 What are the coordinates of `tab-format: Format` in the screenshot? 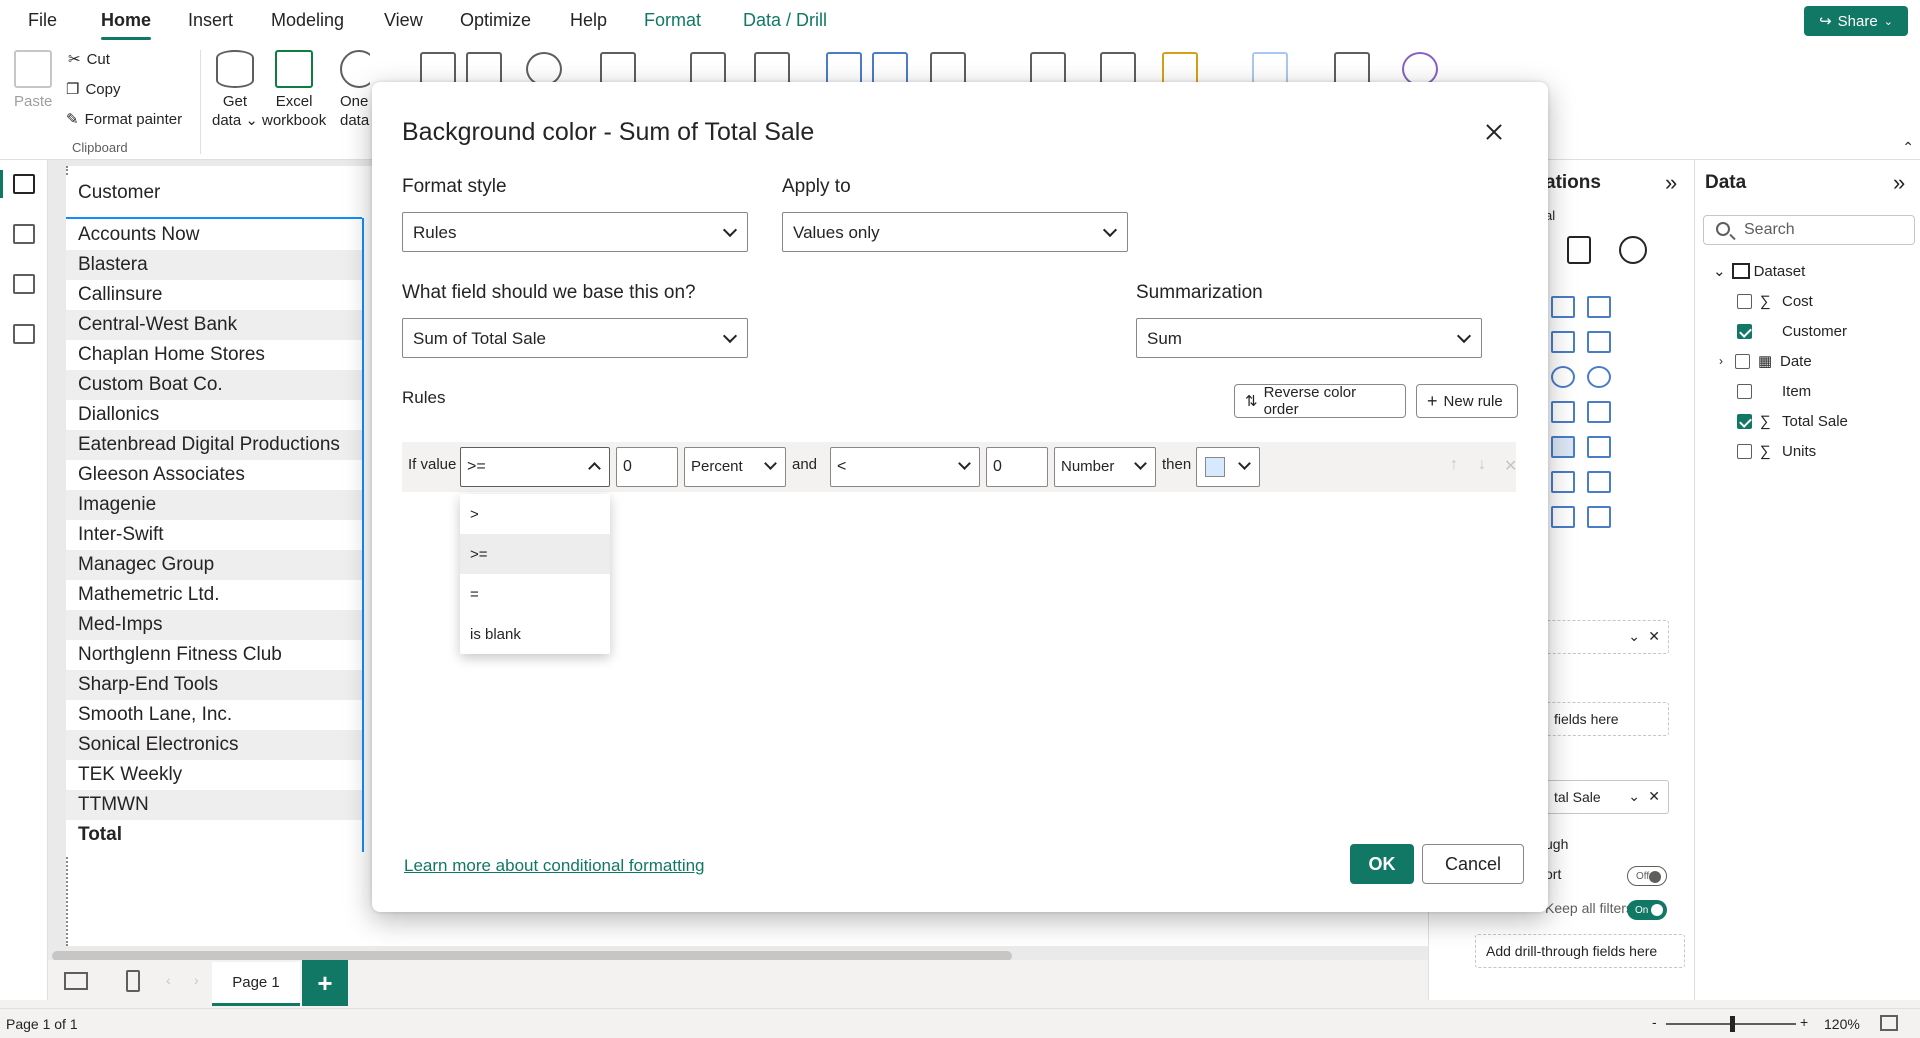 It's located at (672, 20).